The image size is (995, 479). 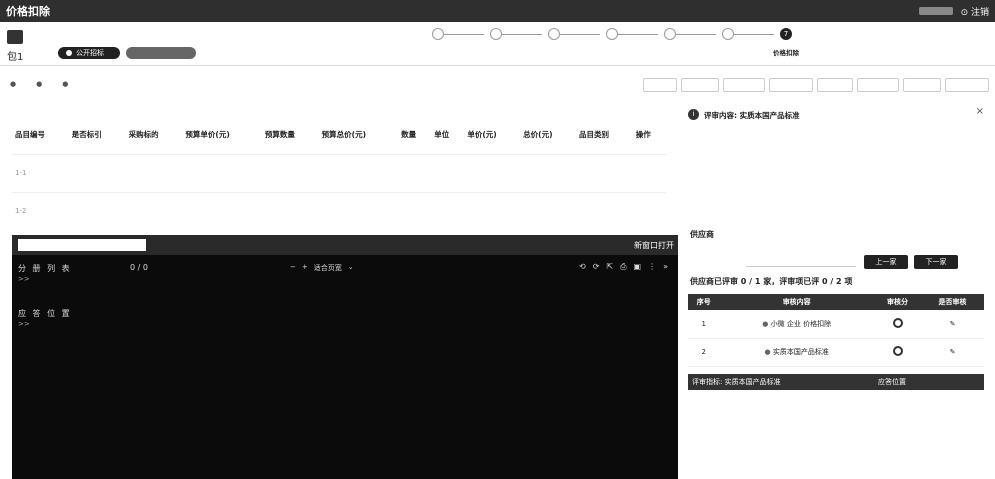 What do you see at coordinates (339, 210) in the screenshot?
I see `table-row: 1-2` at bounding box center [339, 210].